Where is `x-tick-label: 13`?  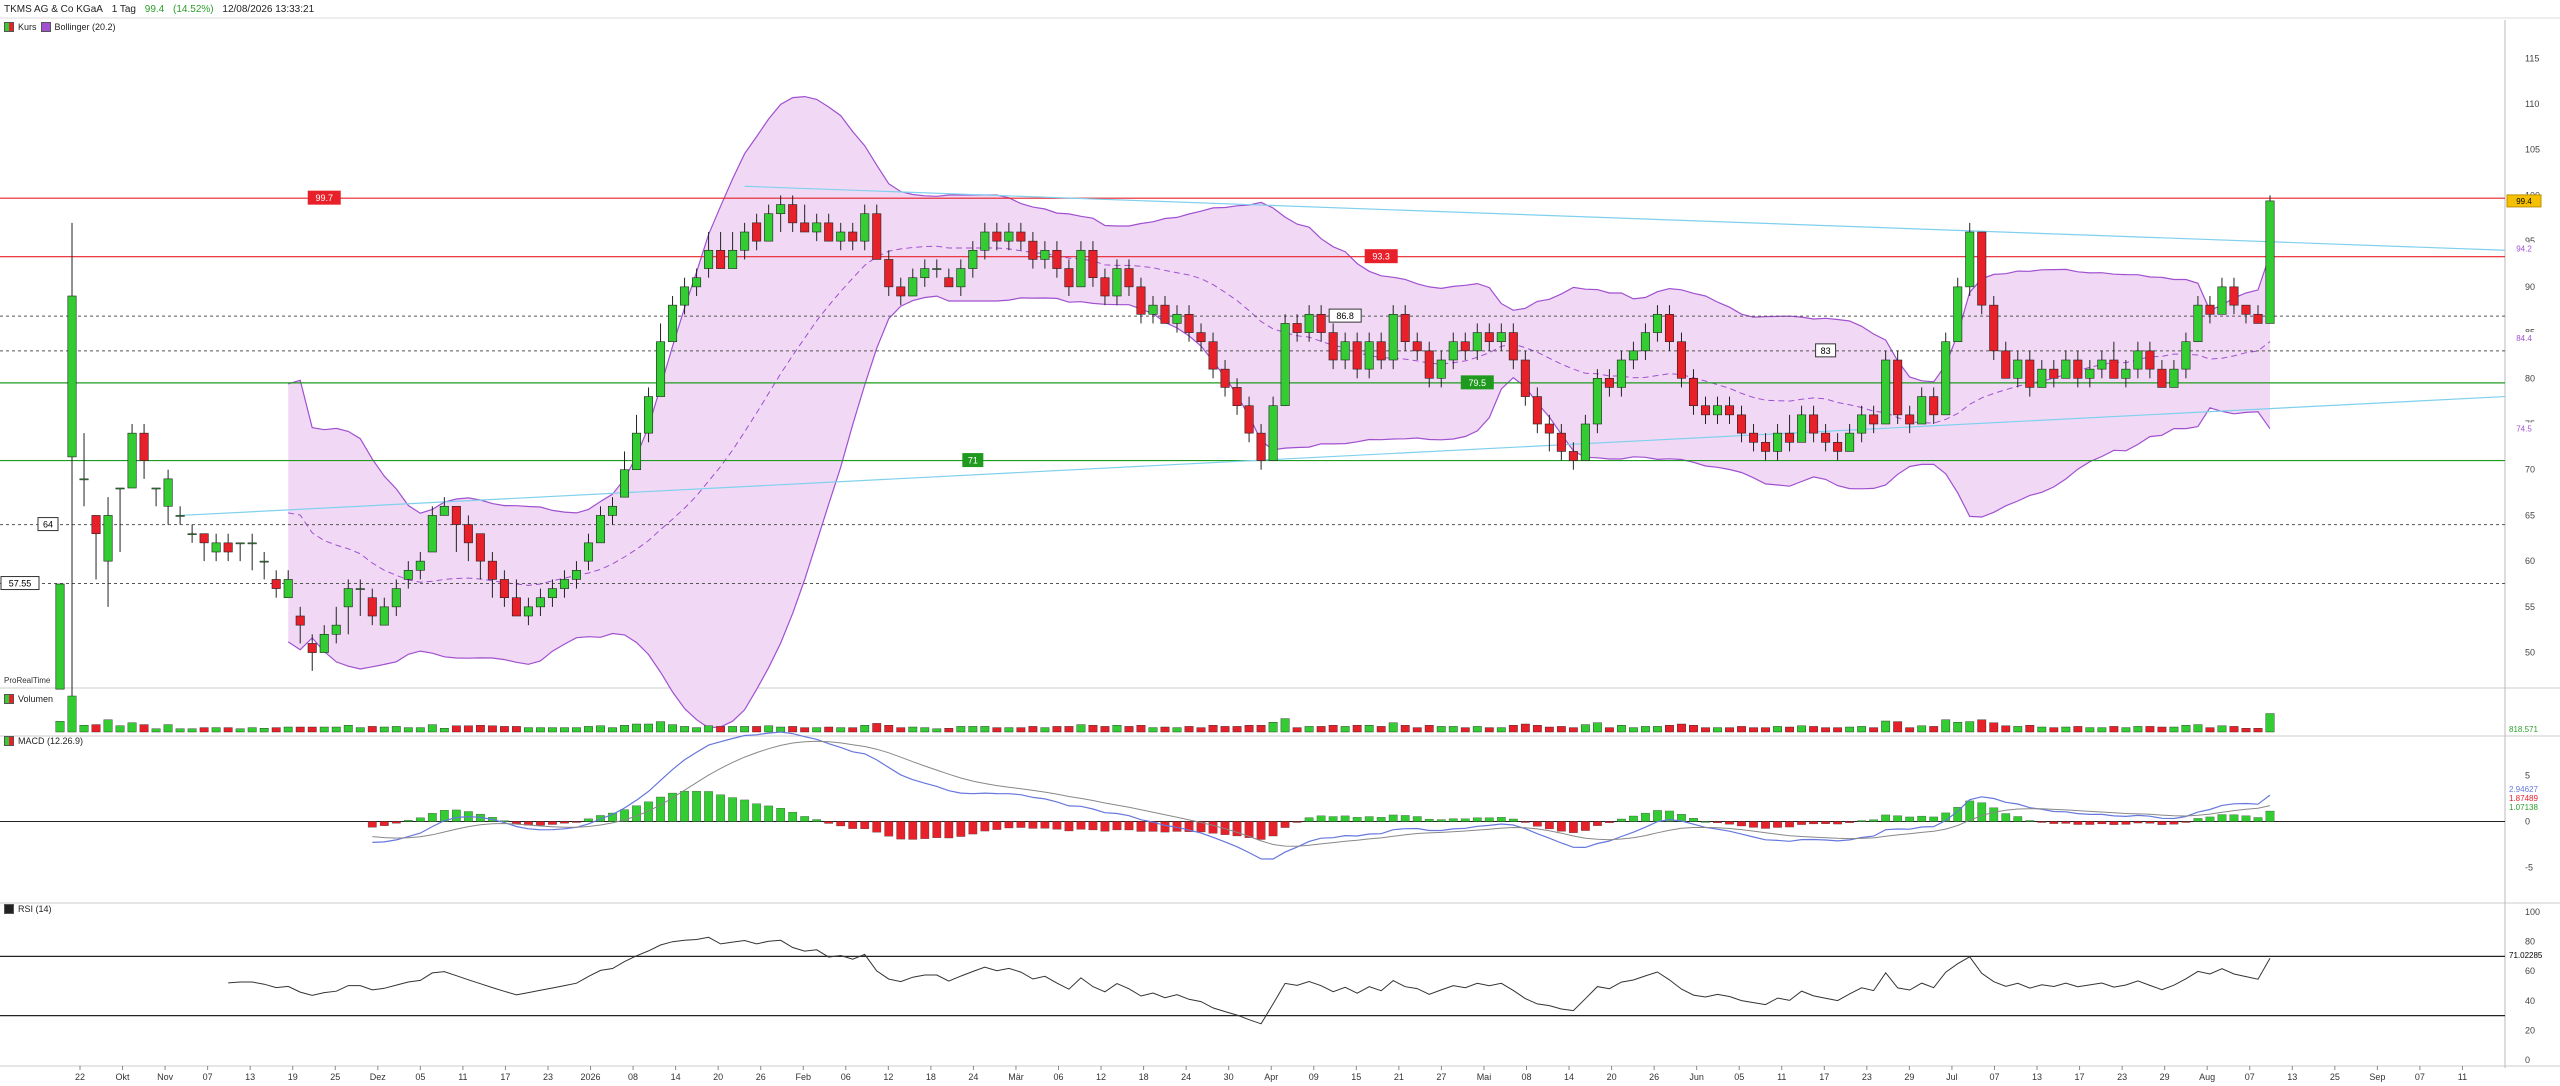 x-tick-label: 13 is located at coordinates (250, 1077).